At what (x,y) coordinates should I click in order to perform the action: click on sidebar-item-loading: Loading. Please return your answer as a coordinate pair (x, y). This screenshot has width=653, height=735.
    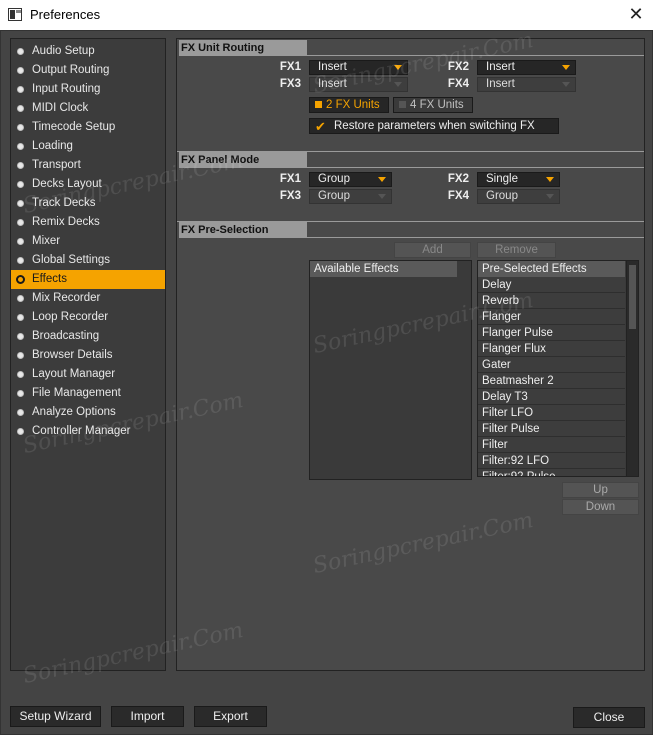
    Looking at the image, I should click on (88, 146).